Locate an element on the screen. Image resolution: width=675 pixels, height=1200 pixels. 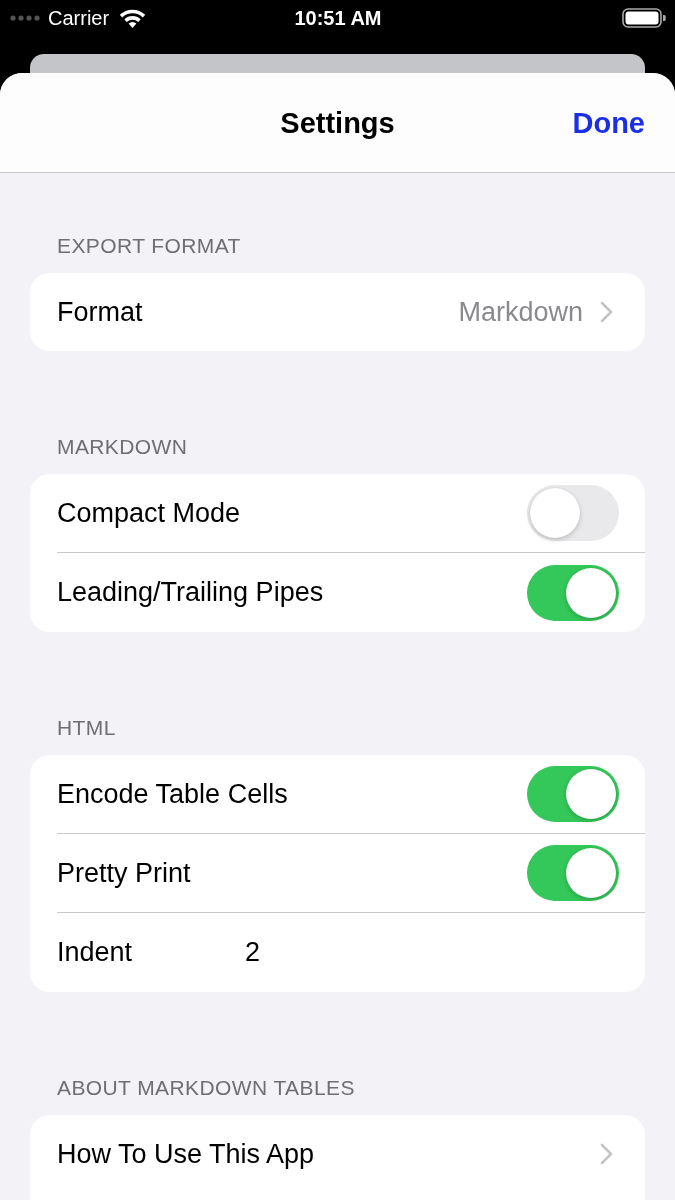
setting-label: Indent is located at coordinates (95, 952).